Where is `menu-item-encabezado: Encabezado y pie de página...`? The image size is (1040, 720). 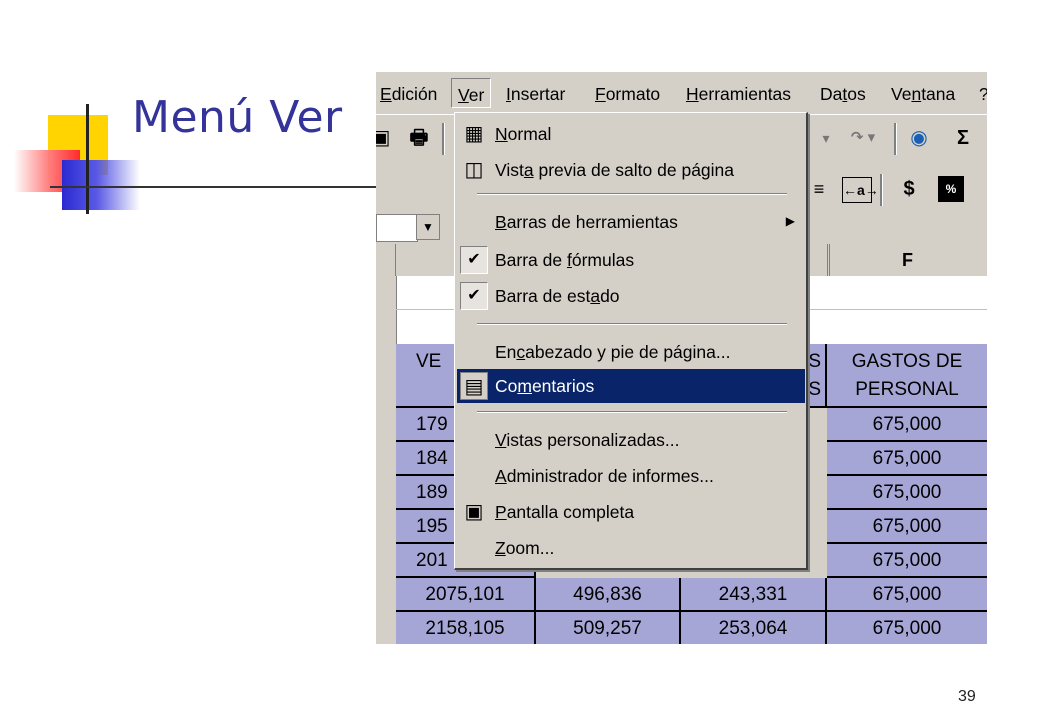
menu-item-encabezado: Encabezado y pie de página... is located at coordinates (631, 352).